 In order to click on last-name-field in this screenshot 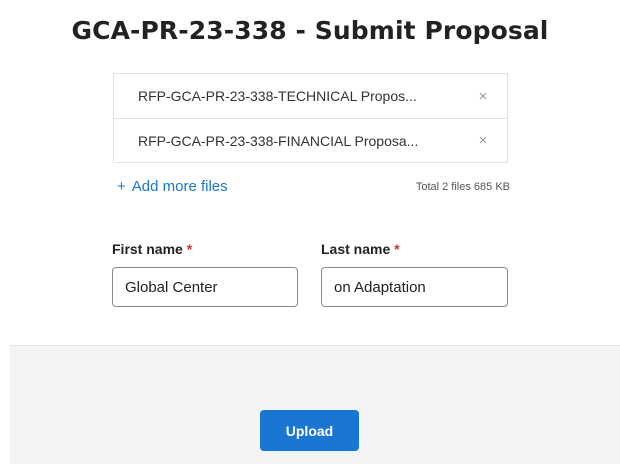, I will do `click(414, 287)`.